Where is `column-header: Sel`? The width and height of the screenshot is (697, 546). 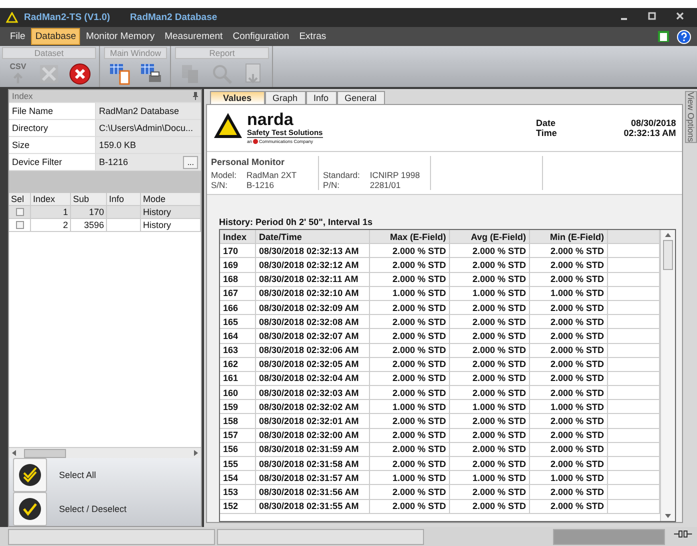
column-header: Sel is located at coordinates (20, 199).